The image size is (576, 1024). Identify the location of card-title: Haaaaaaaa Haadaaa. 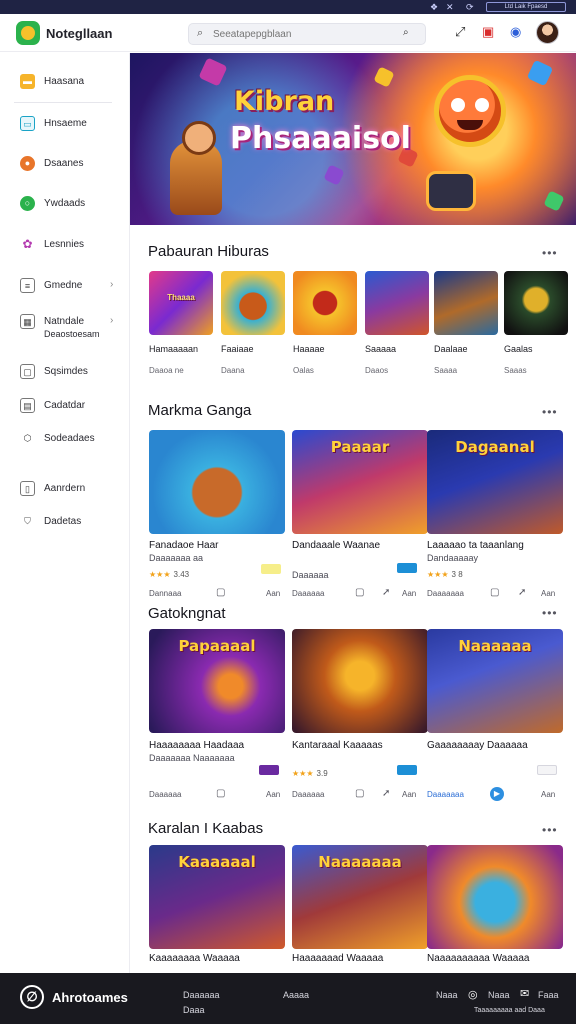
(196, 745).